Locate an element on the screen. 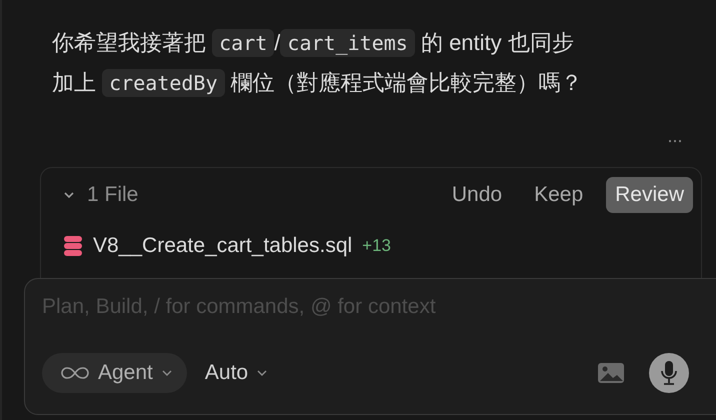 The image size is (716, 420). action-button: Review is located at coordinates (649, 195).